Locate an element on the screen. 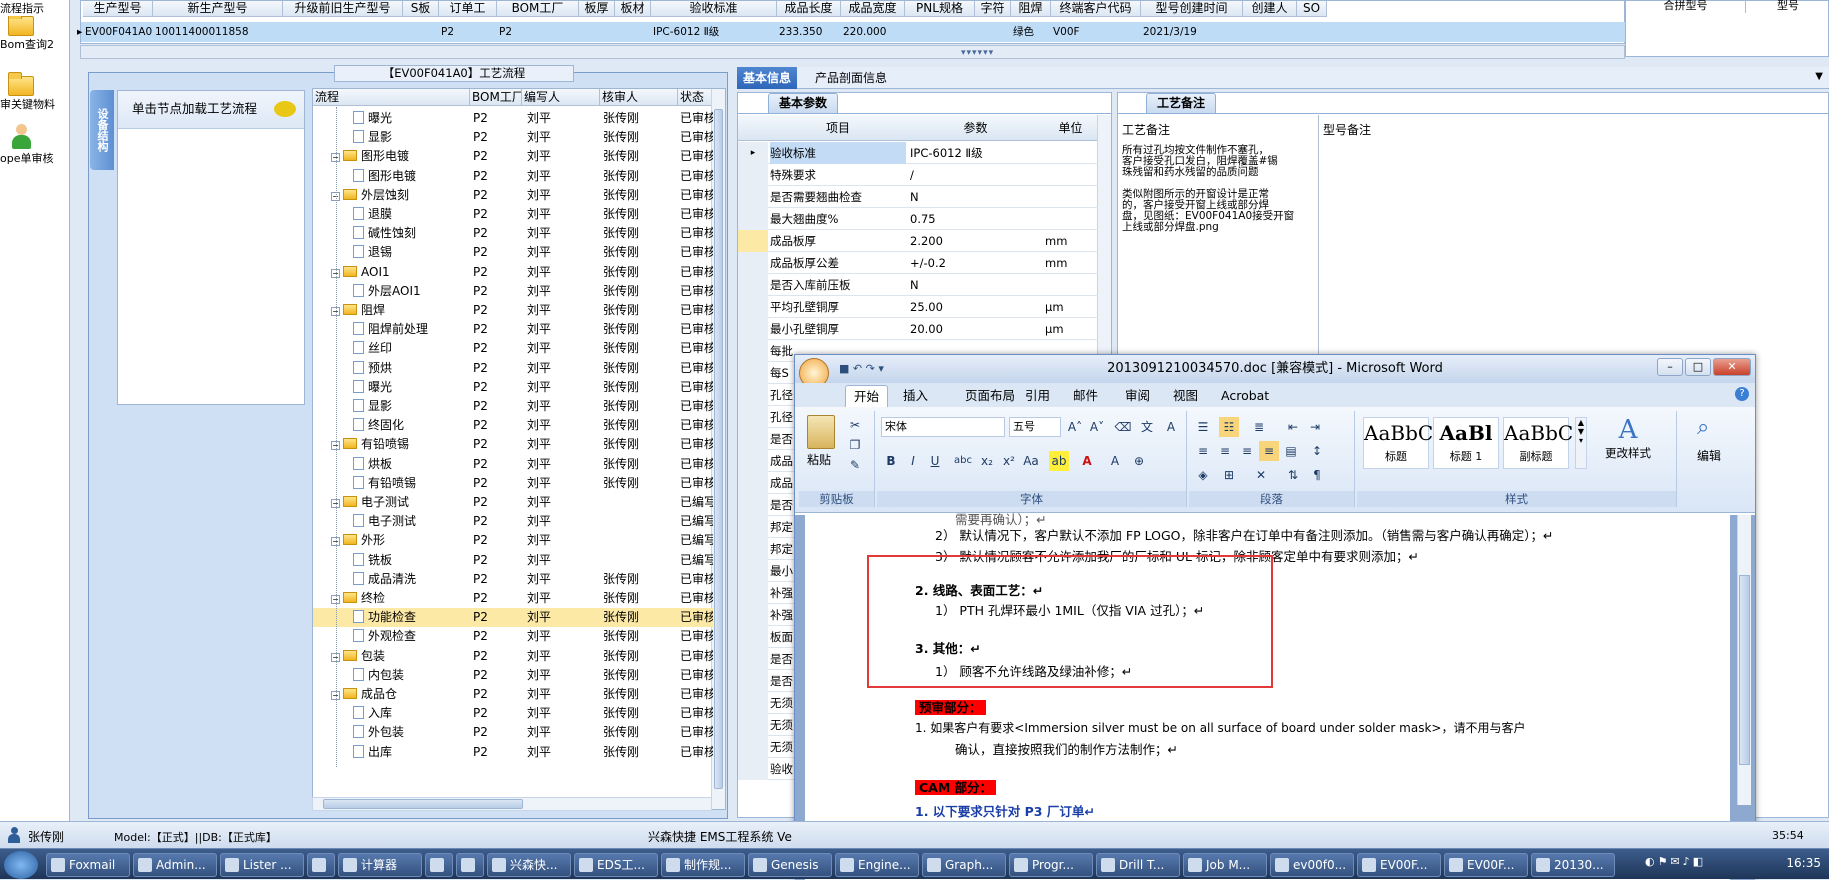 The image size is (1829, 880). tree-row: 终固化 P2 刘平 张传刚 已审核 is located at coordinates (513, 425).